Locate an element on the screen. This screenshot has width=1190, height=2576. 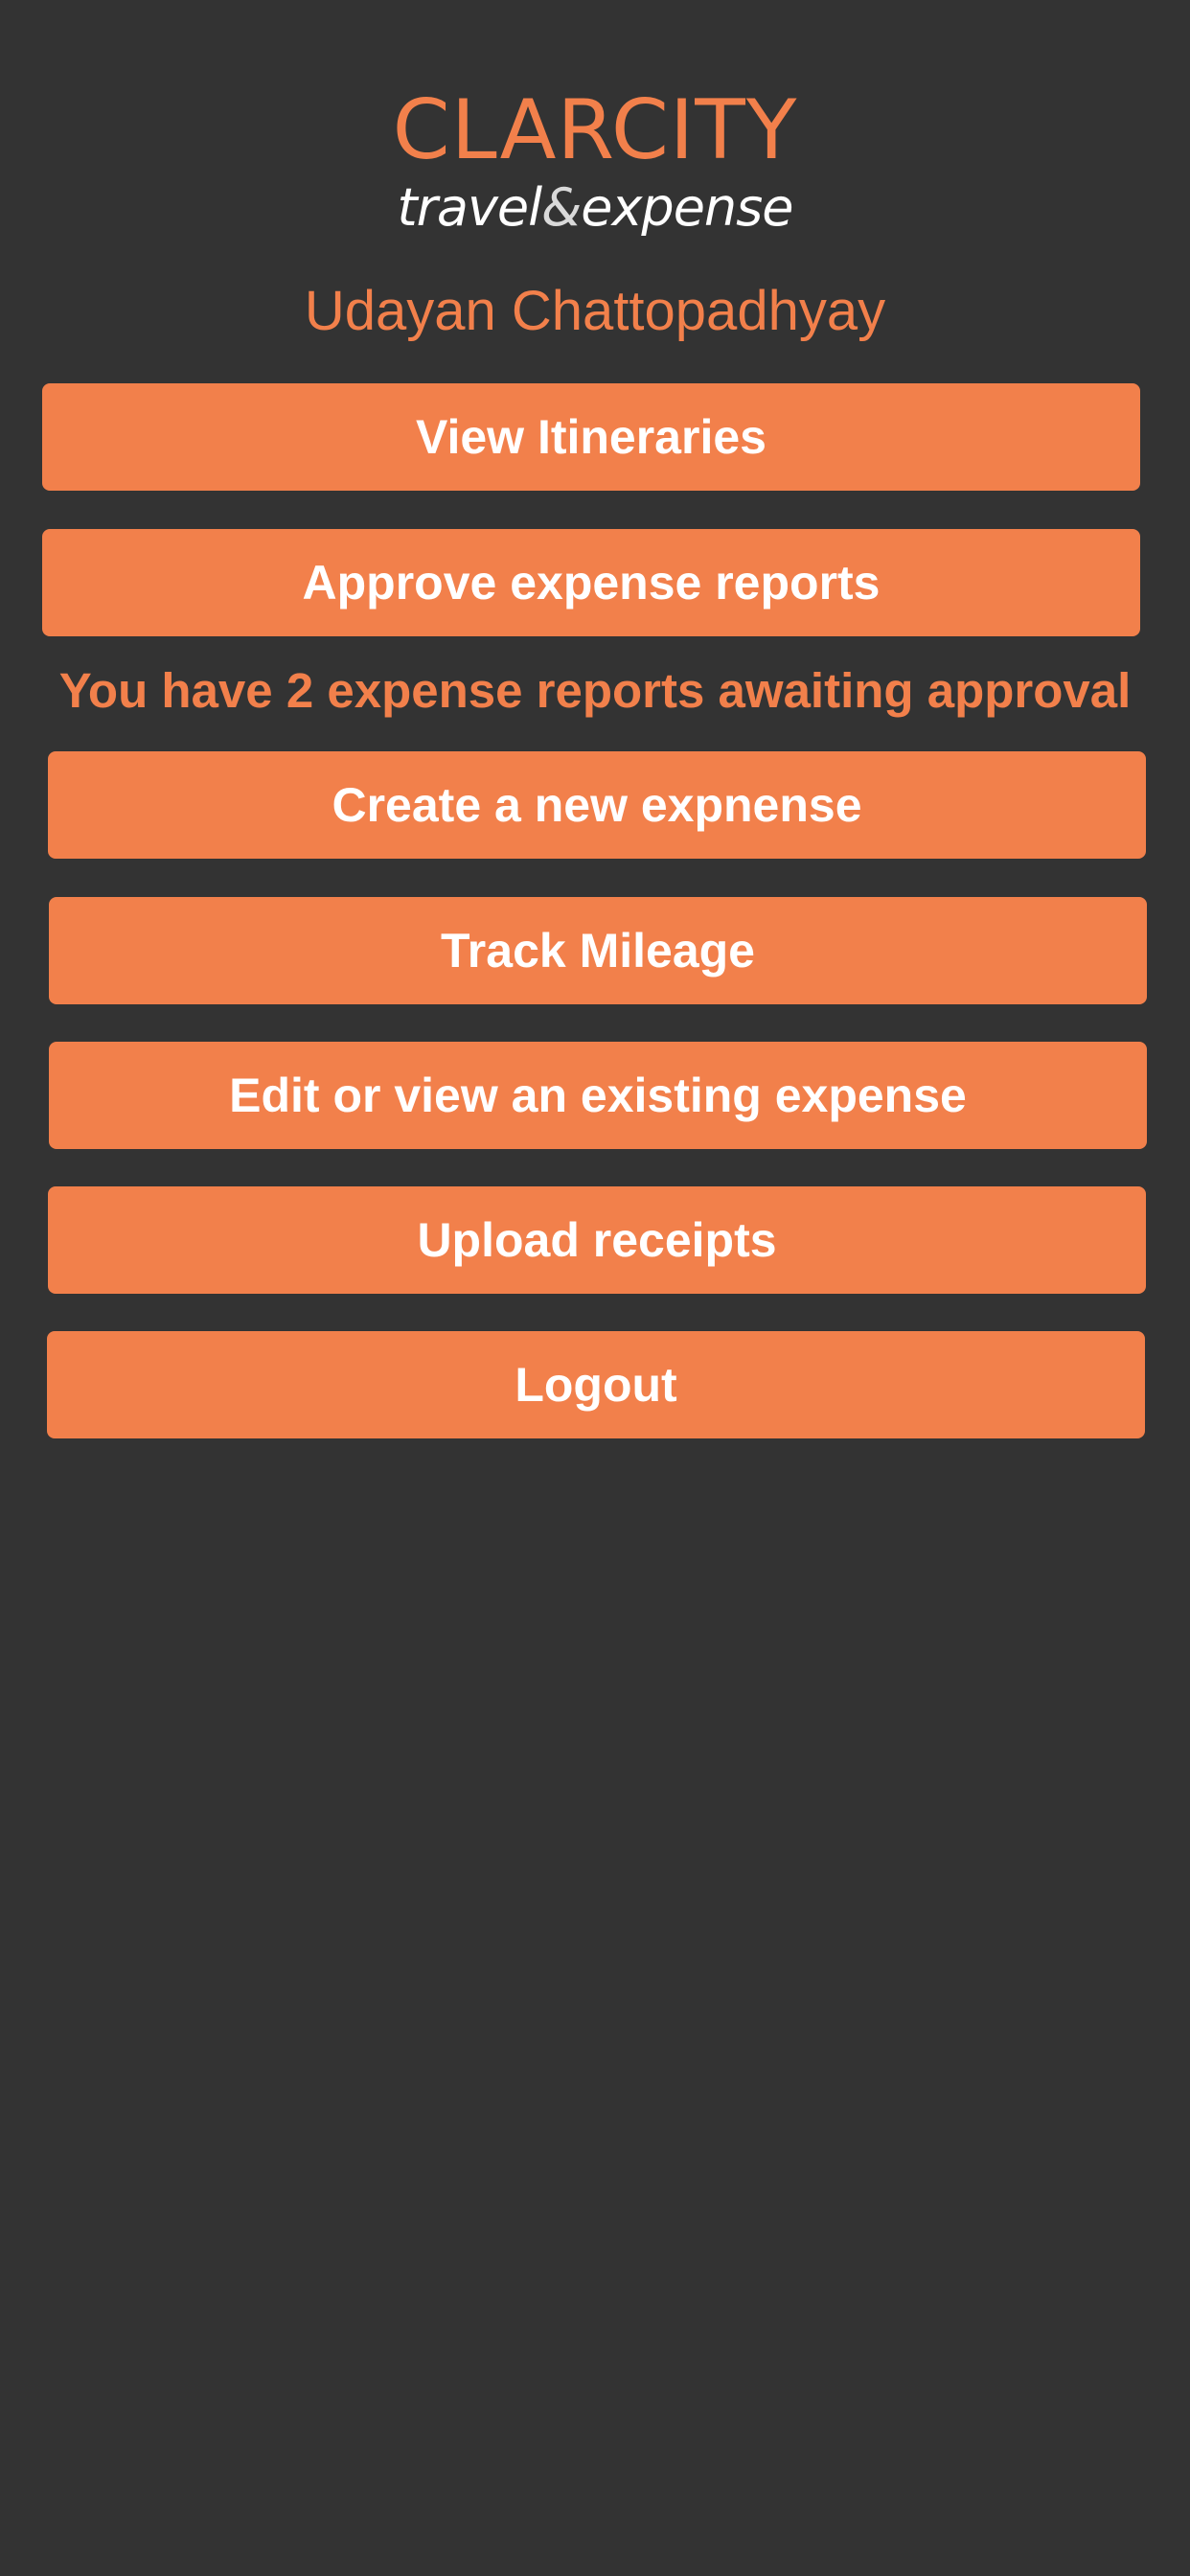
logout-button: Logout is located at coordinates (596, 1384).